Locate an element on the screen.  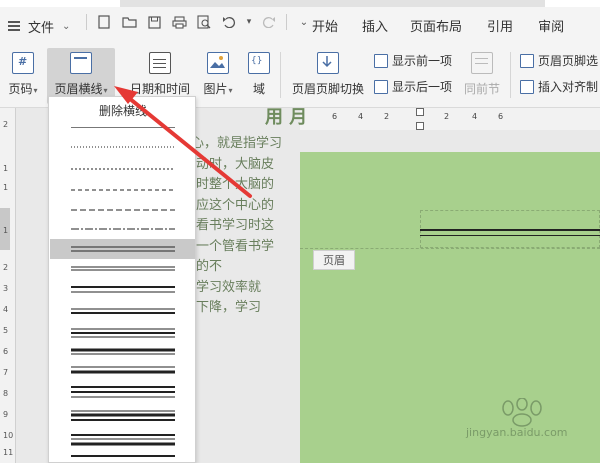
same-as-prev-icon is located at coordinates (482, 63).